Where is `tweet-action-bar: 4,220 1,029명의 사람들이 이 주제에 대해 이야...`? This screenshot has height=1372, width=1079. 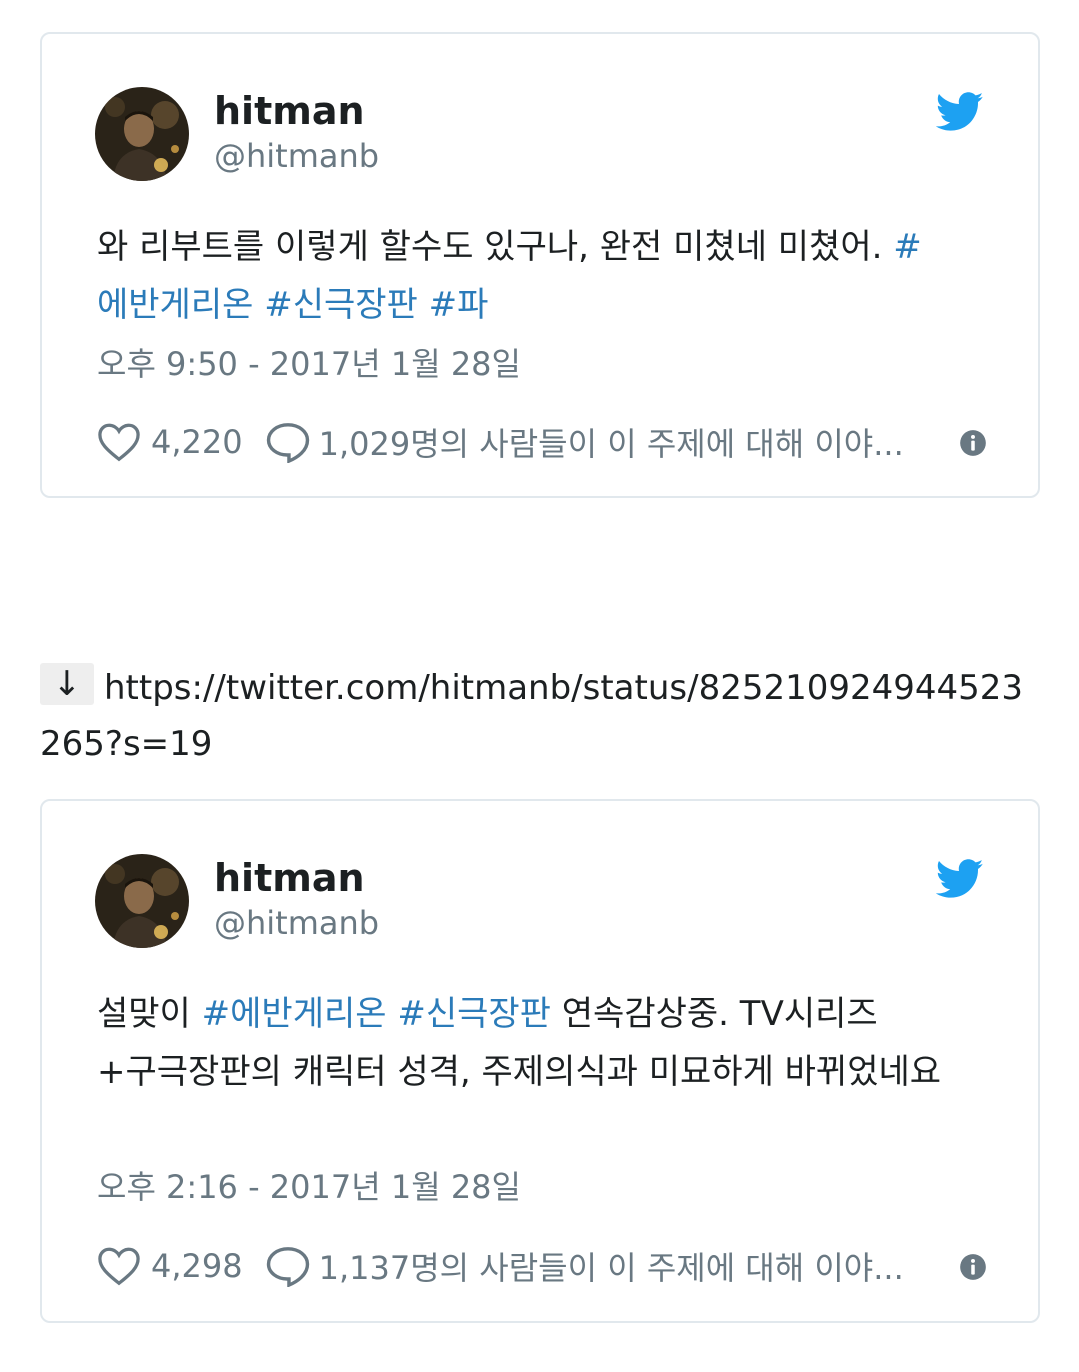 tweet-action-bar: 4,220 1,029명의 사람들이 이 주제에 대해 이야... is located at coordinates (542, 442).